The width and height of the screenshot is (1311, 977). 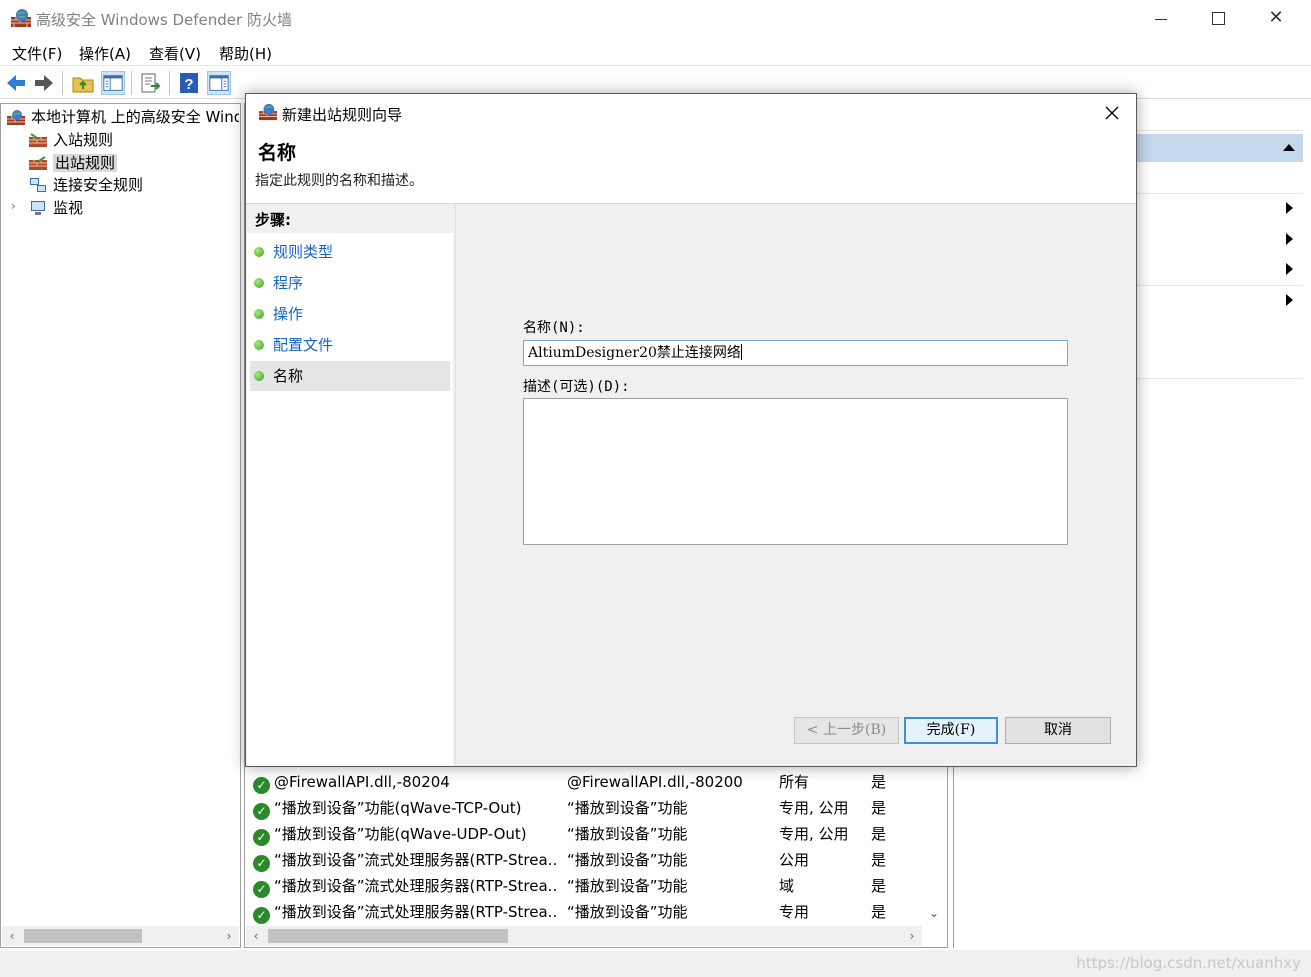 I want to click on rule-name: “播放到设备”功能(qWave-TCP-Out), so click(x=398, y=808).